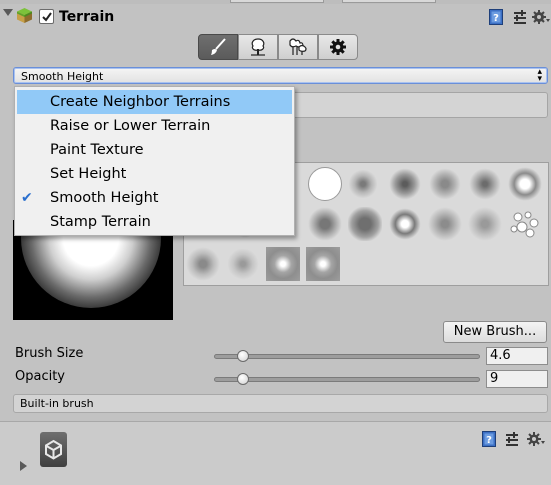  Describe the element at coordinates (97, 150) in the screenshot. I see `menu-item-label: Paint Texture` at that location.